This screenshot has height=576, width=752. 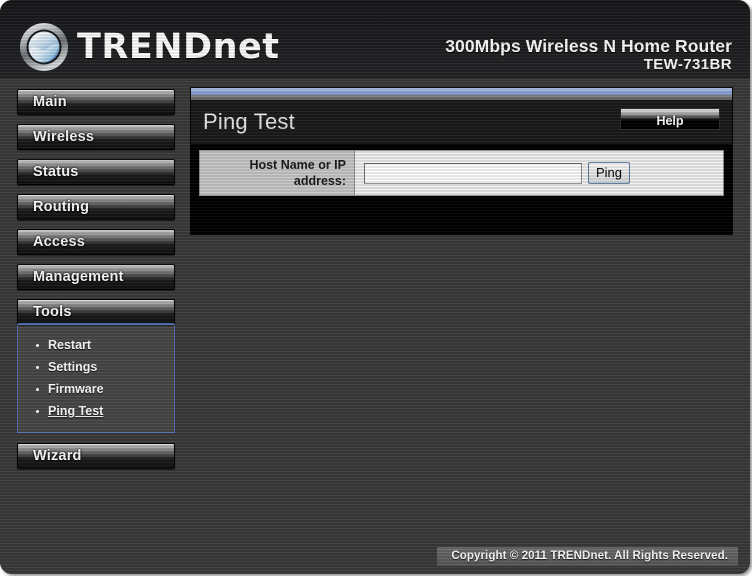 I want to click on sidebar-item-status: Status, so click(x=96, y=172).